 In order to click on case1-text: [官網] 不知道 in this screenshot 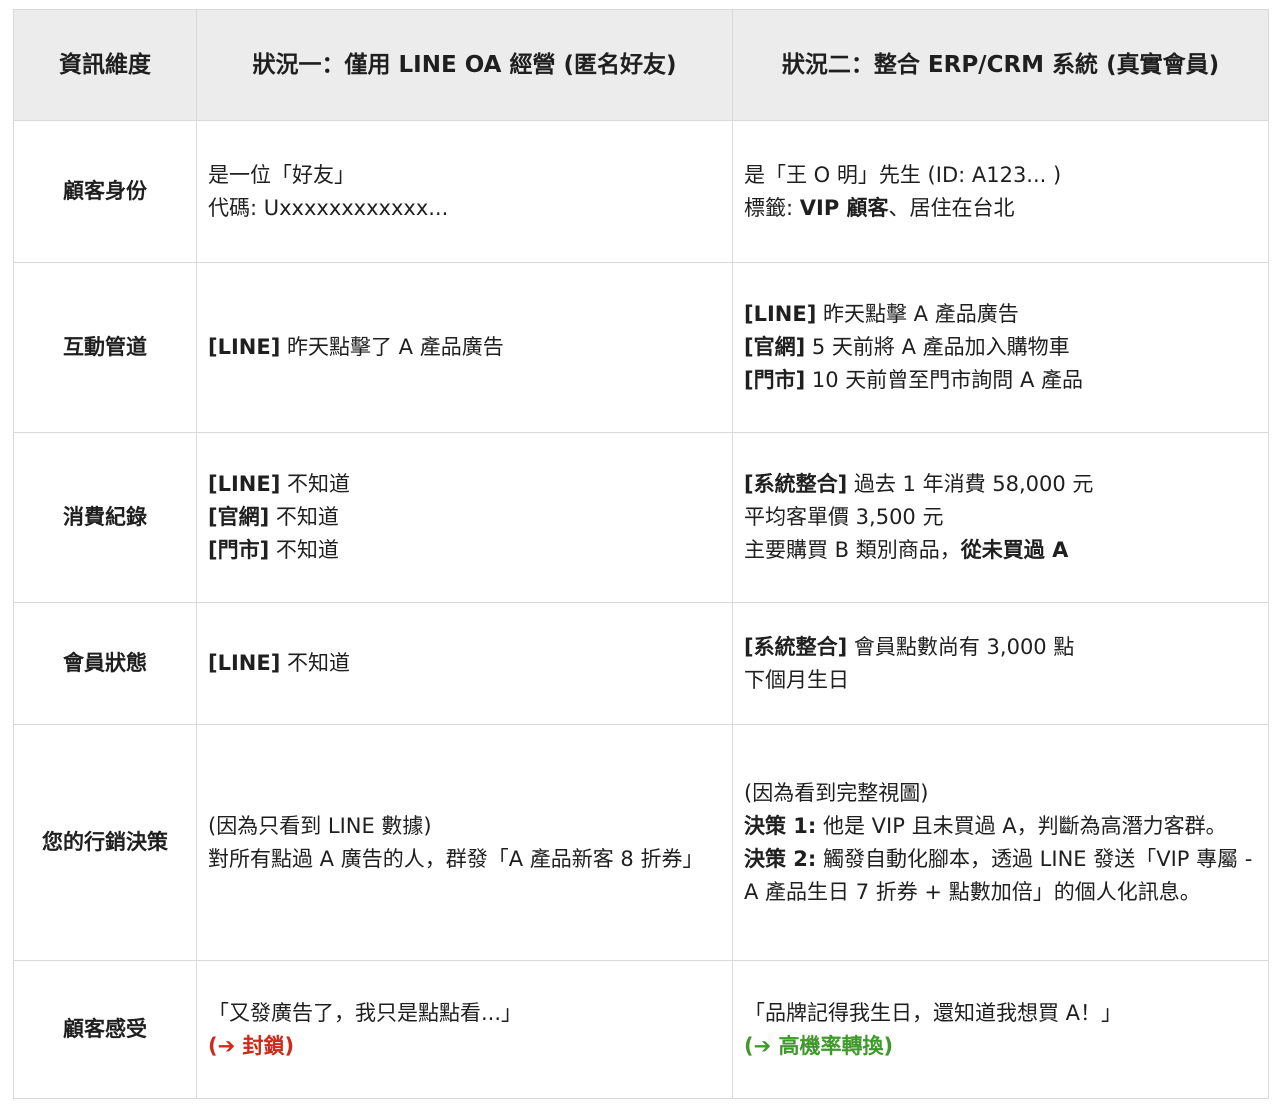, I will do `click(464, 517)`.